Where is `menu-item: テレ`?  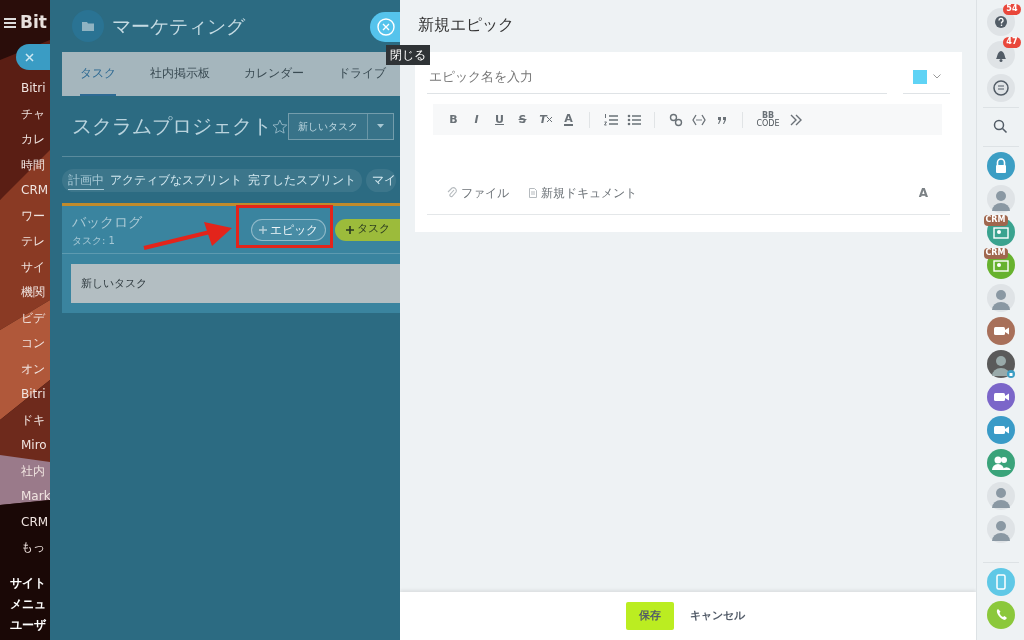 menu-item: テレ is located at coordinates (27, 242).